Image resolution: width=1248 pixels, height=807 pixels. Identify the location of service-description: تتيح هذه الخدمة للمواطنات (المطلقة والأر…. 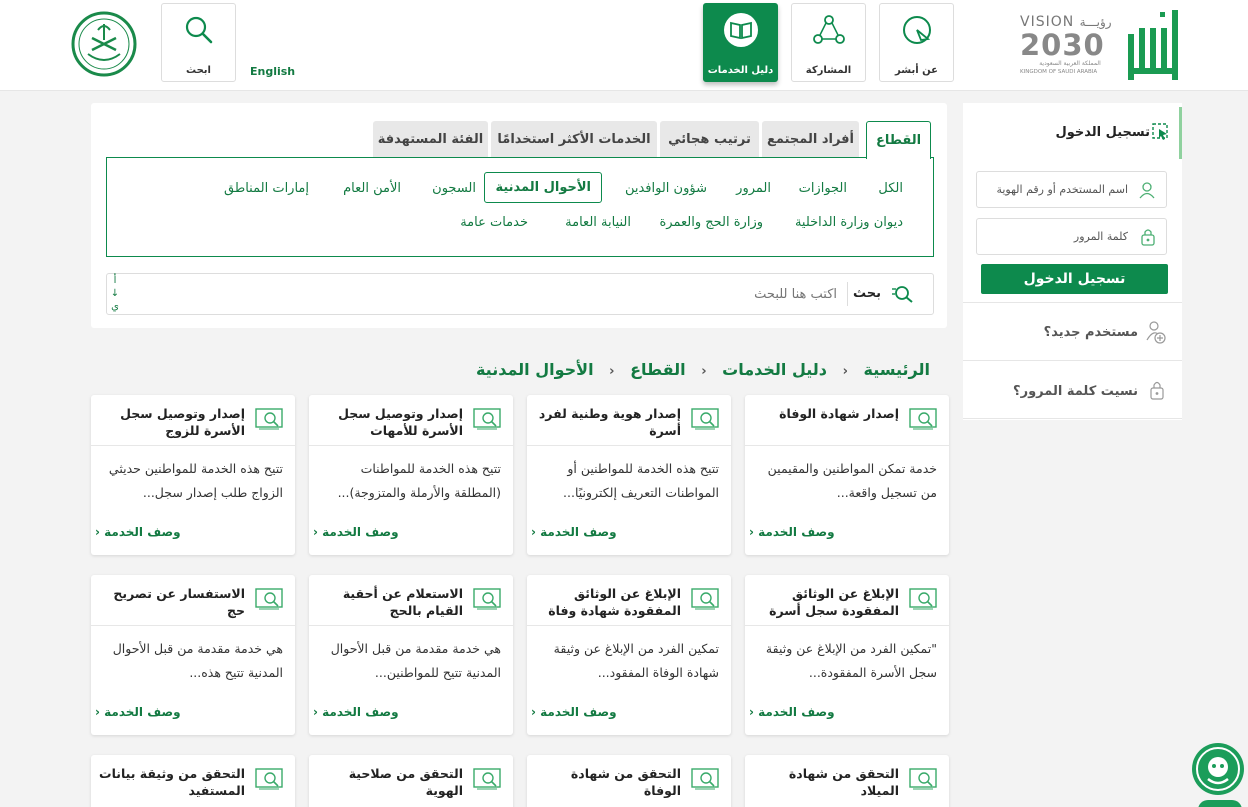
(419, 480).